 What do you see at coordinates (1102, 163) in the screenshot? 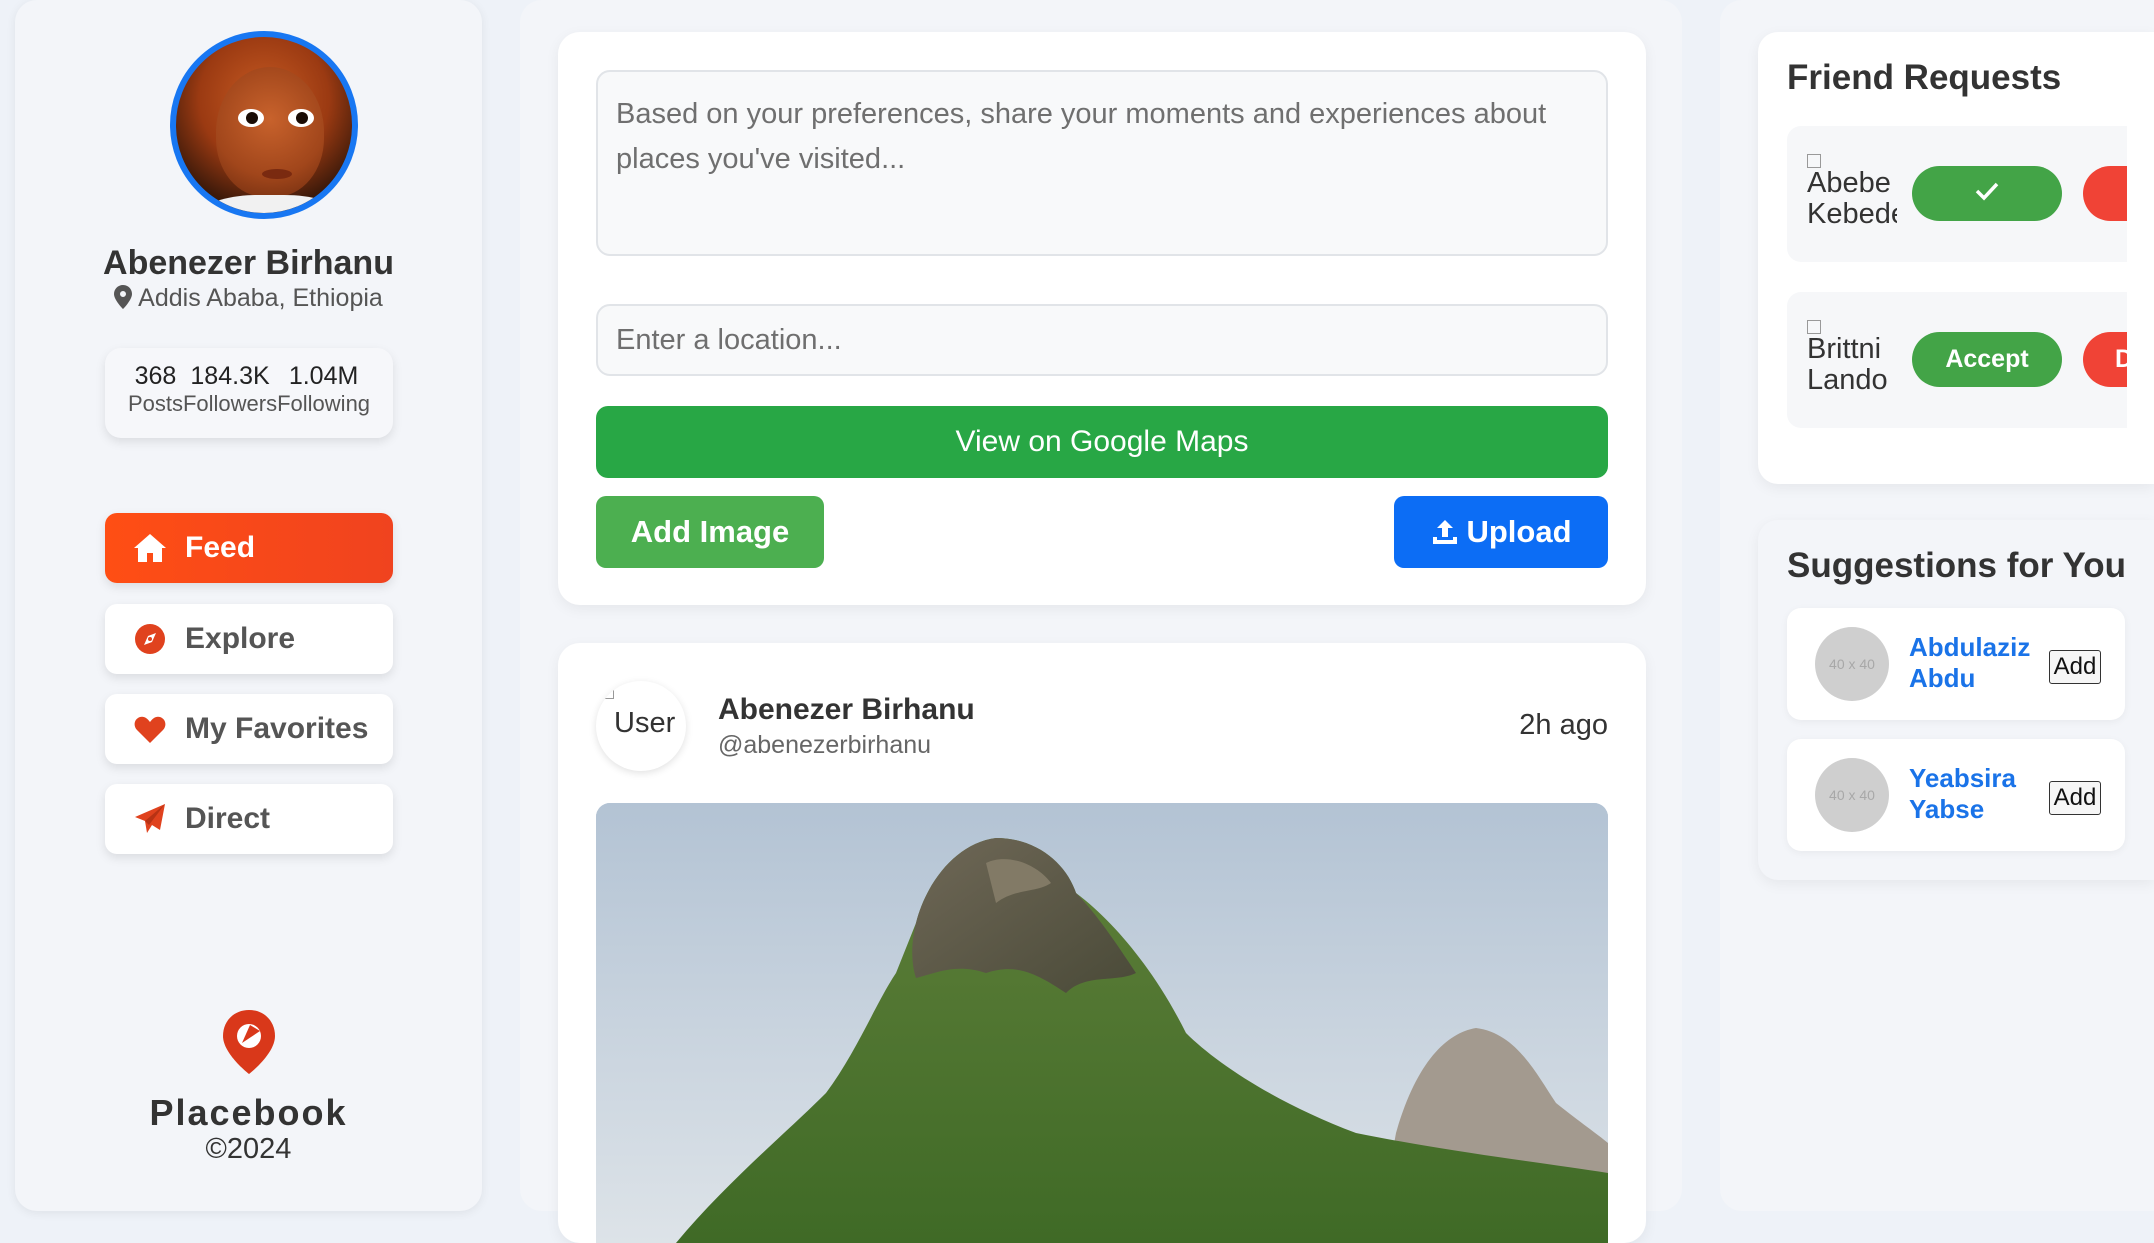
I see `post-text-input` at bounding box center [1102, 163].